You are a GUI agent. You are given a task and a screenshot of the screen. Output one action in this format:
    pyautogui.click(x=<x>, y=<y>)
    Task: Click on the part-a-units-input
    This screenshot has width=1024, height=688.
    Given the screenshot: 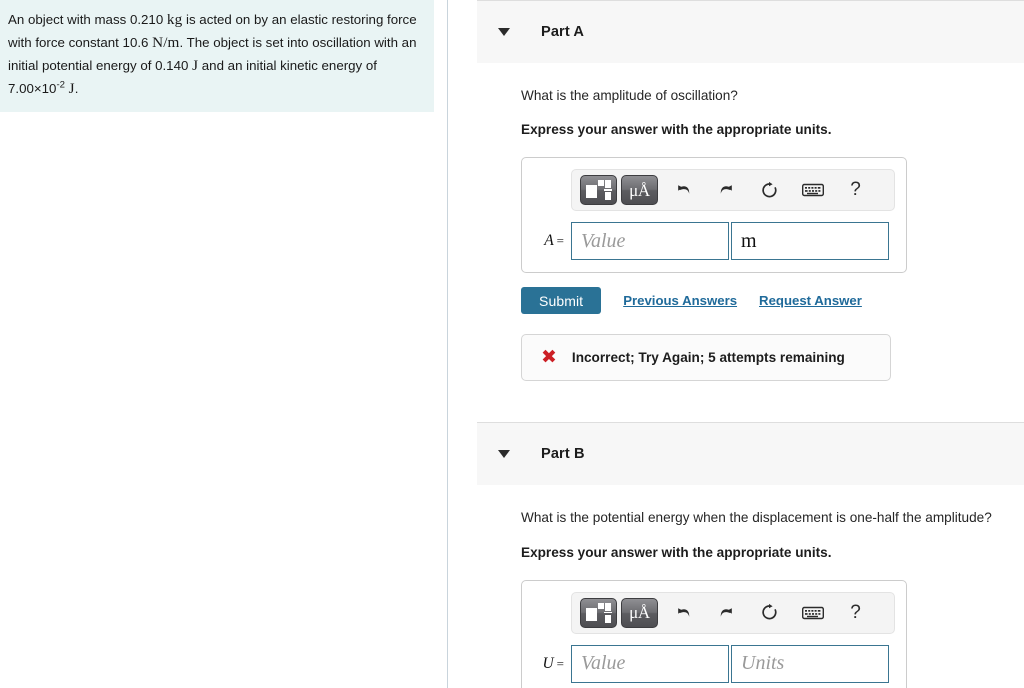 What is the action you would take?
    pyautogui.click(x=810, y=241)
    